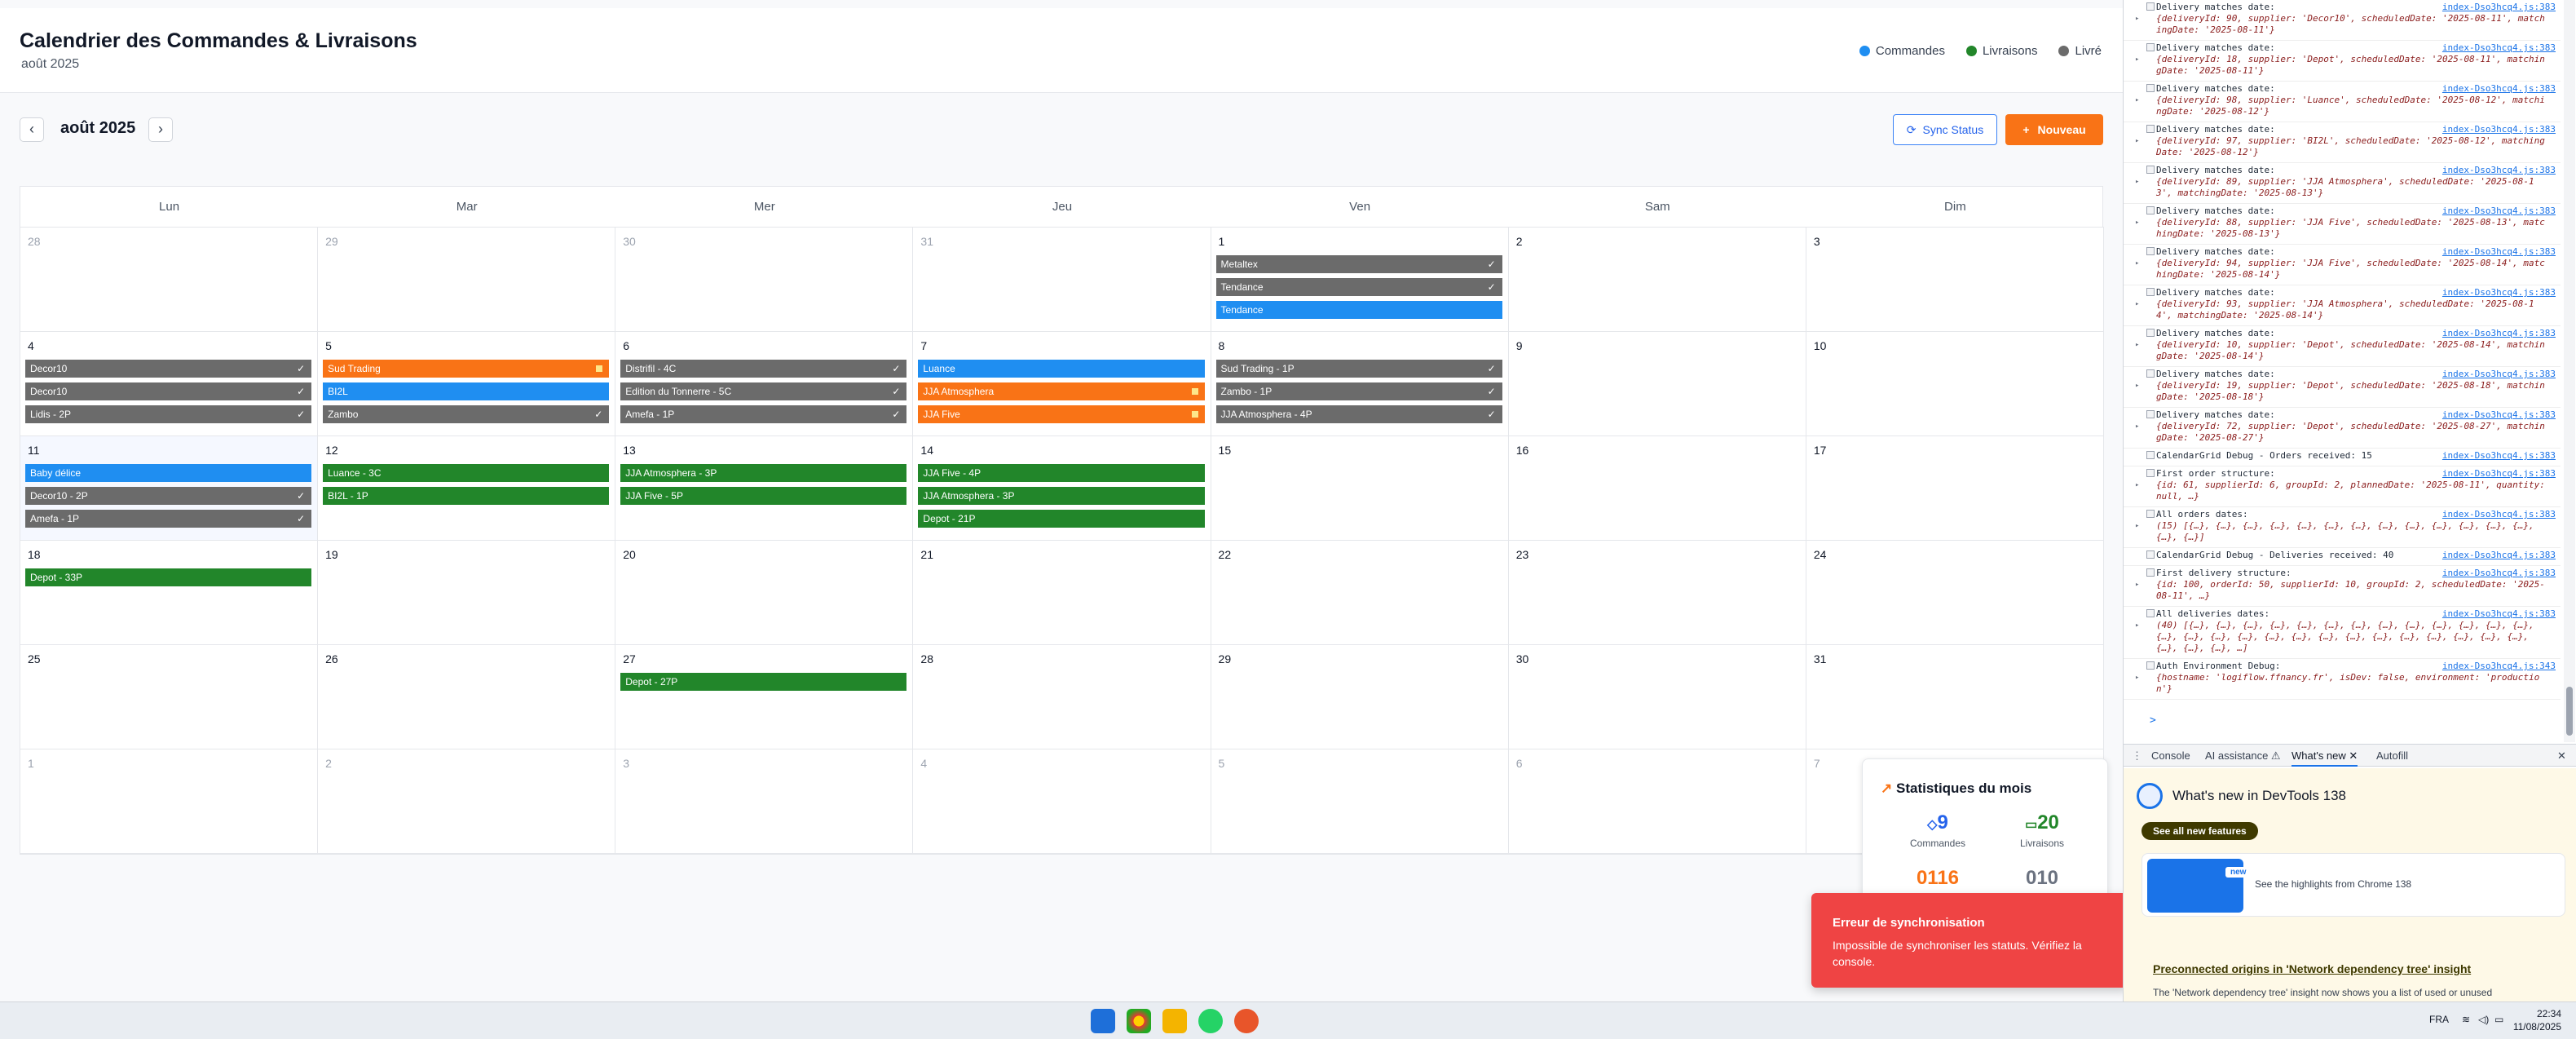 This screenshot has width=2576, height=1039. What do you see at coordinates (467, 384) in the screenshot?
I see `day-cell: 5 Sud Trading BI2L Zambo ✓` at bounding box center [467, 384].